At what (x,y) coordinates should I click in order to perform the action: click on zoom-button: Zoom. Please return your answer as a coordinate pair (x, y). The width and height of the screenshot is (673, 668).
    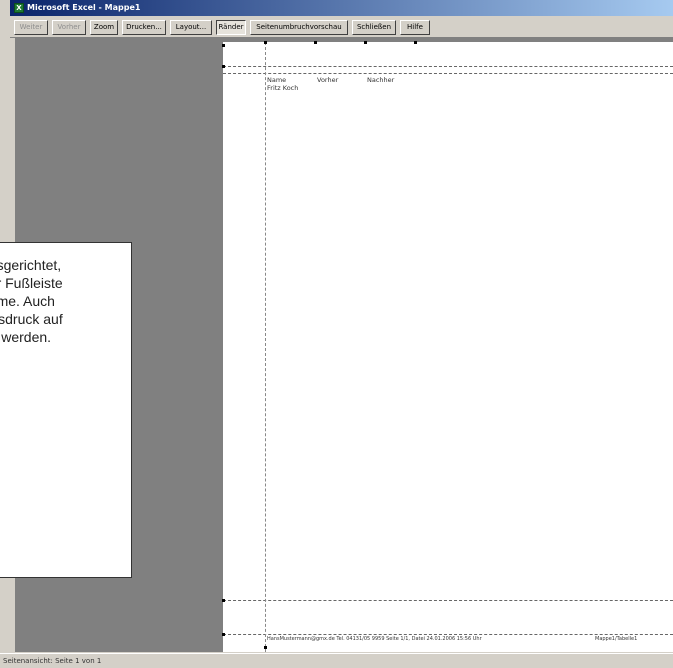
    Looking at the image, I should click on (104, 27).